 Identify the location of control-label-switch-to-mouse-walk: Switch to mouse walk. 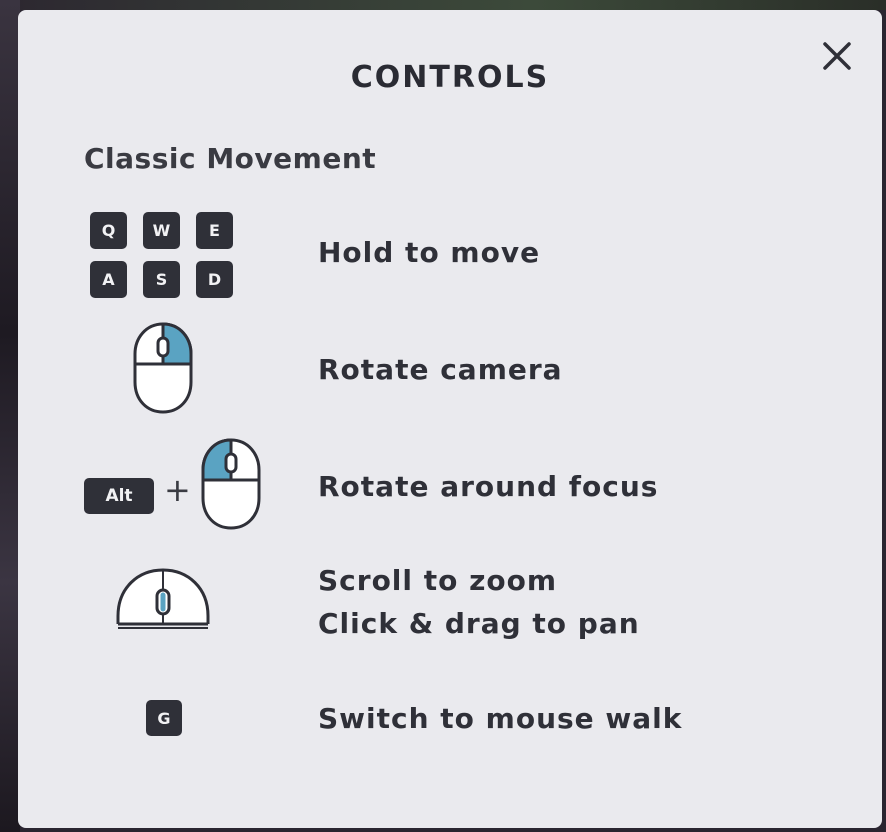
(500, 718).